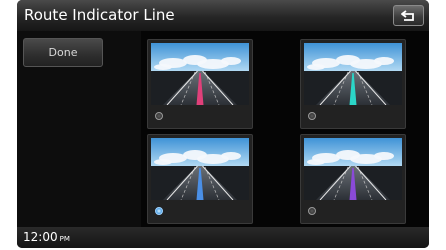  I want to click on page-title: Route Indicator Line, so click(99, 15).